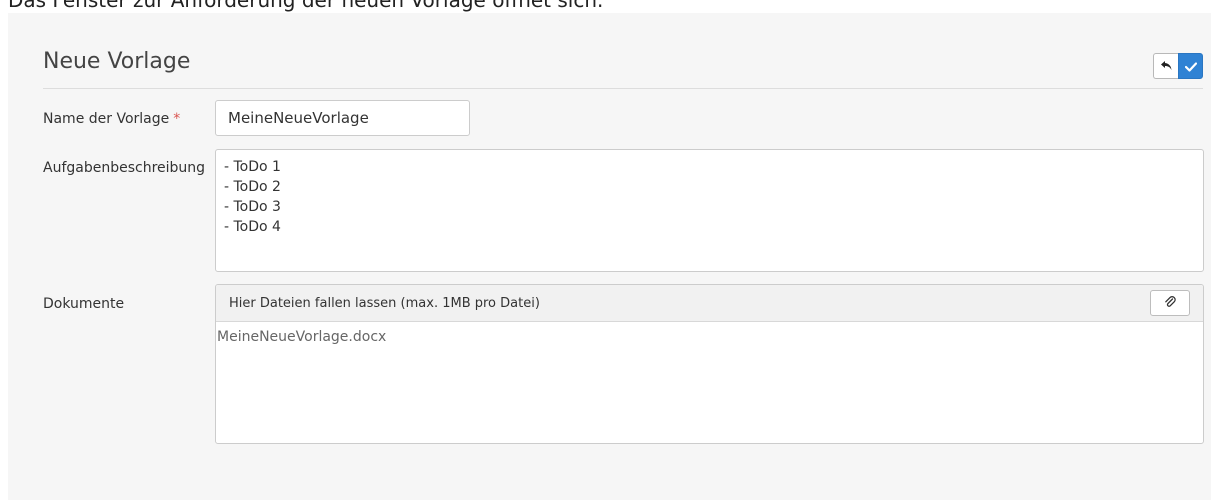 This screenshot has width=1211, height=500. Describe the element at coordinates (177, 119) in the screenshot. I see `required-marker: *` at that location.